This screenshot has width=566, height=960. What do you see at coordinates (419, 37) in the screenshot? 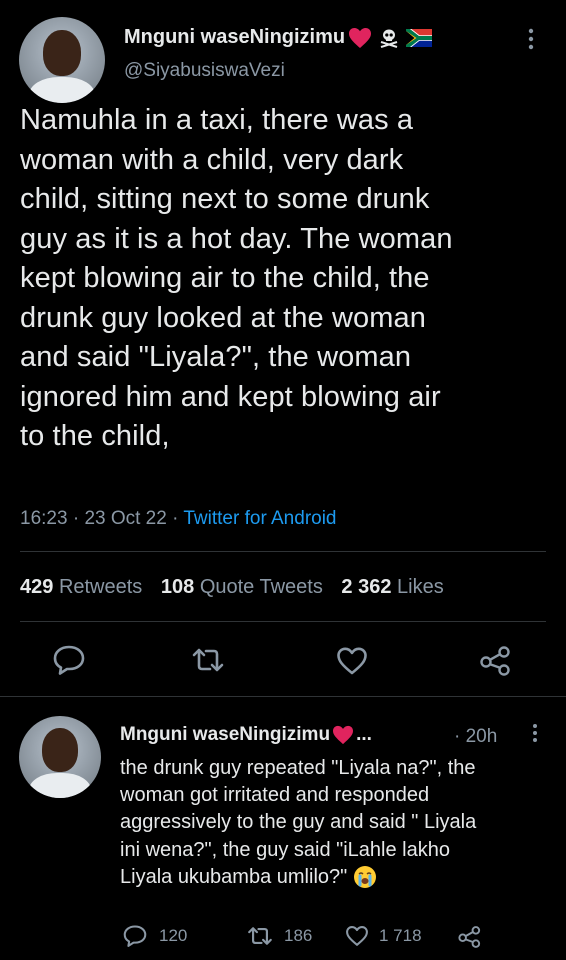
I see `south-africa-flag-icon` at bounding box center [419, 37].